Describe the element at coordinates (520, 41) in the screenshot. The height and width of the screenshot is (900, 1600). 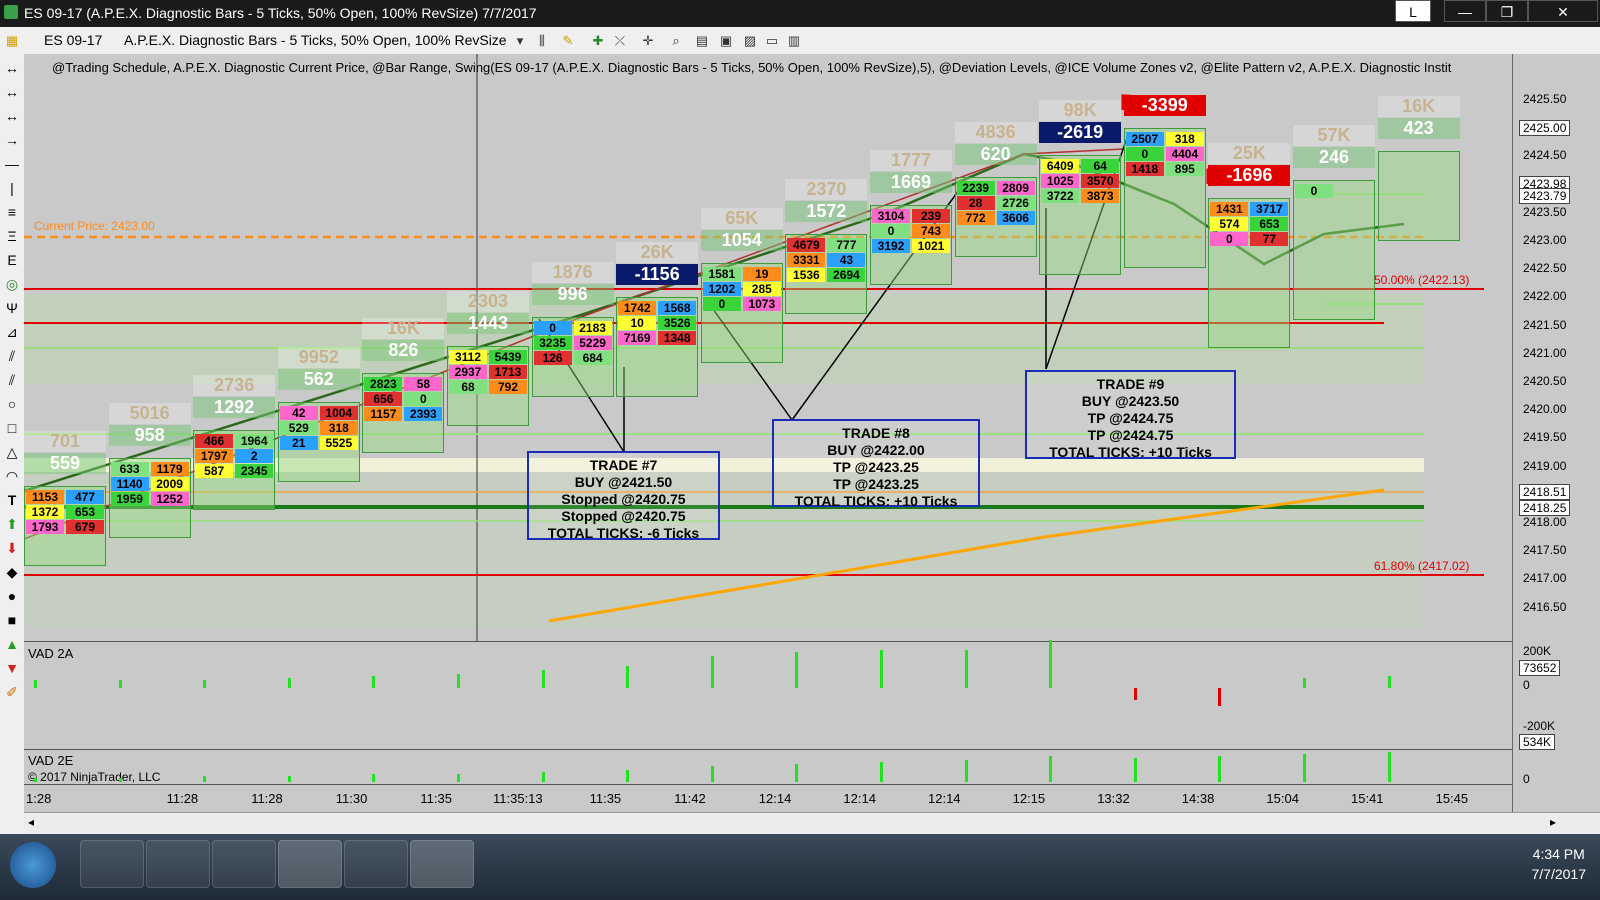
I see `chevron-down-icon: ▾` at that location.